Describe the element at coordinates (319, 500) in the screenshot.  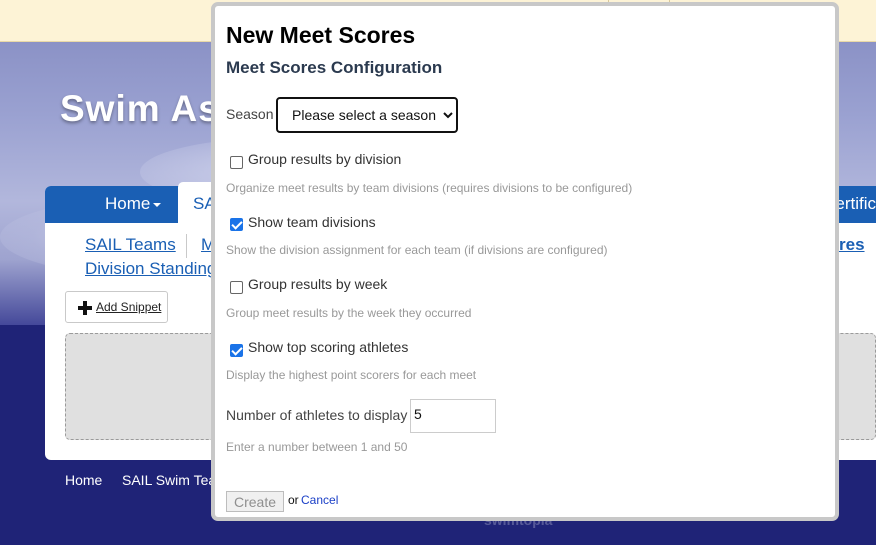
I see `cancel-link: Cancel` at that location.